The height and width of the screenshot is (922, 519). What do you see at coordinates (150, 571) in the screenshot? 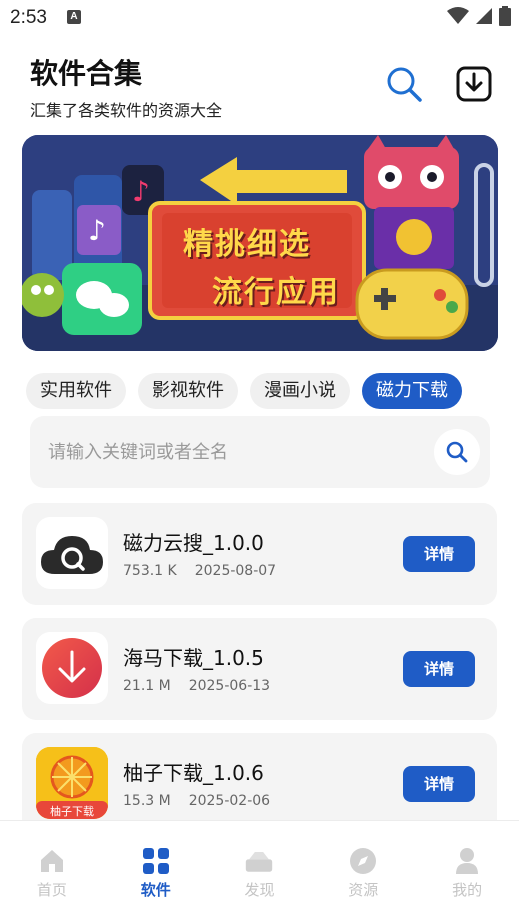
I see `app-size: 753.1 K` at bounding box center [150, 571].